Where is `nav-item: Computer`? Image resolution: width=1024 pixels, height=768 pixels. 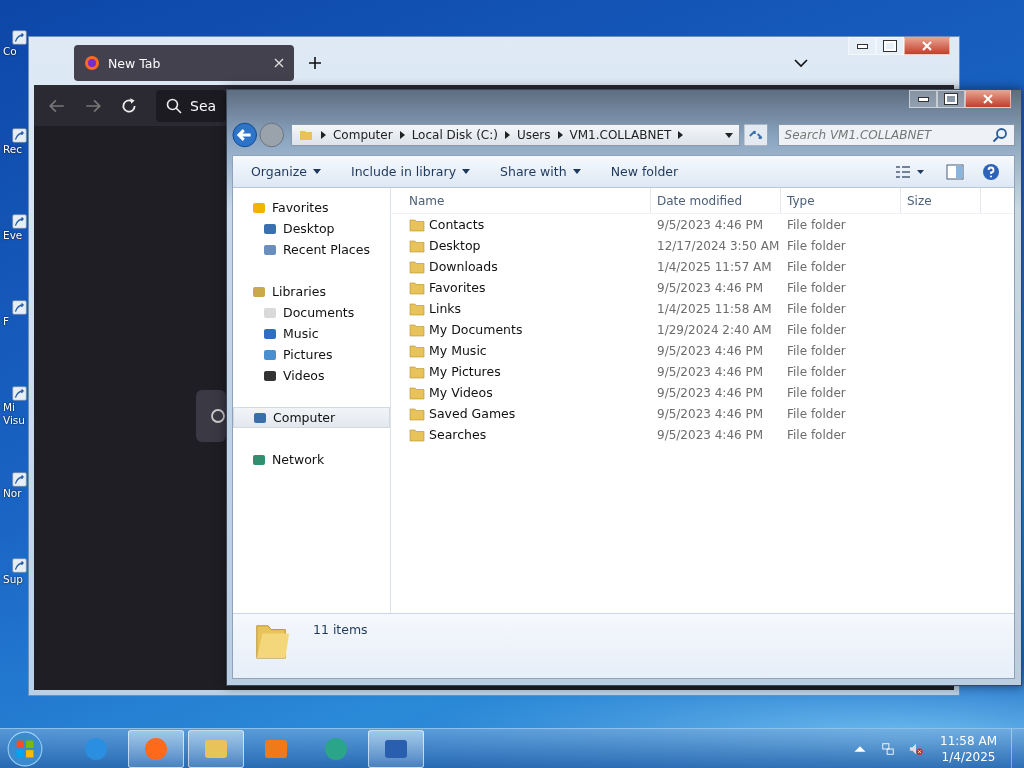
nav-item: Computer is located at coordinates (311, 417).